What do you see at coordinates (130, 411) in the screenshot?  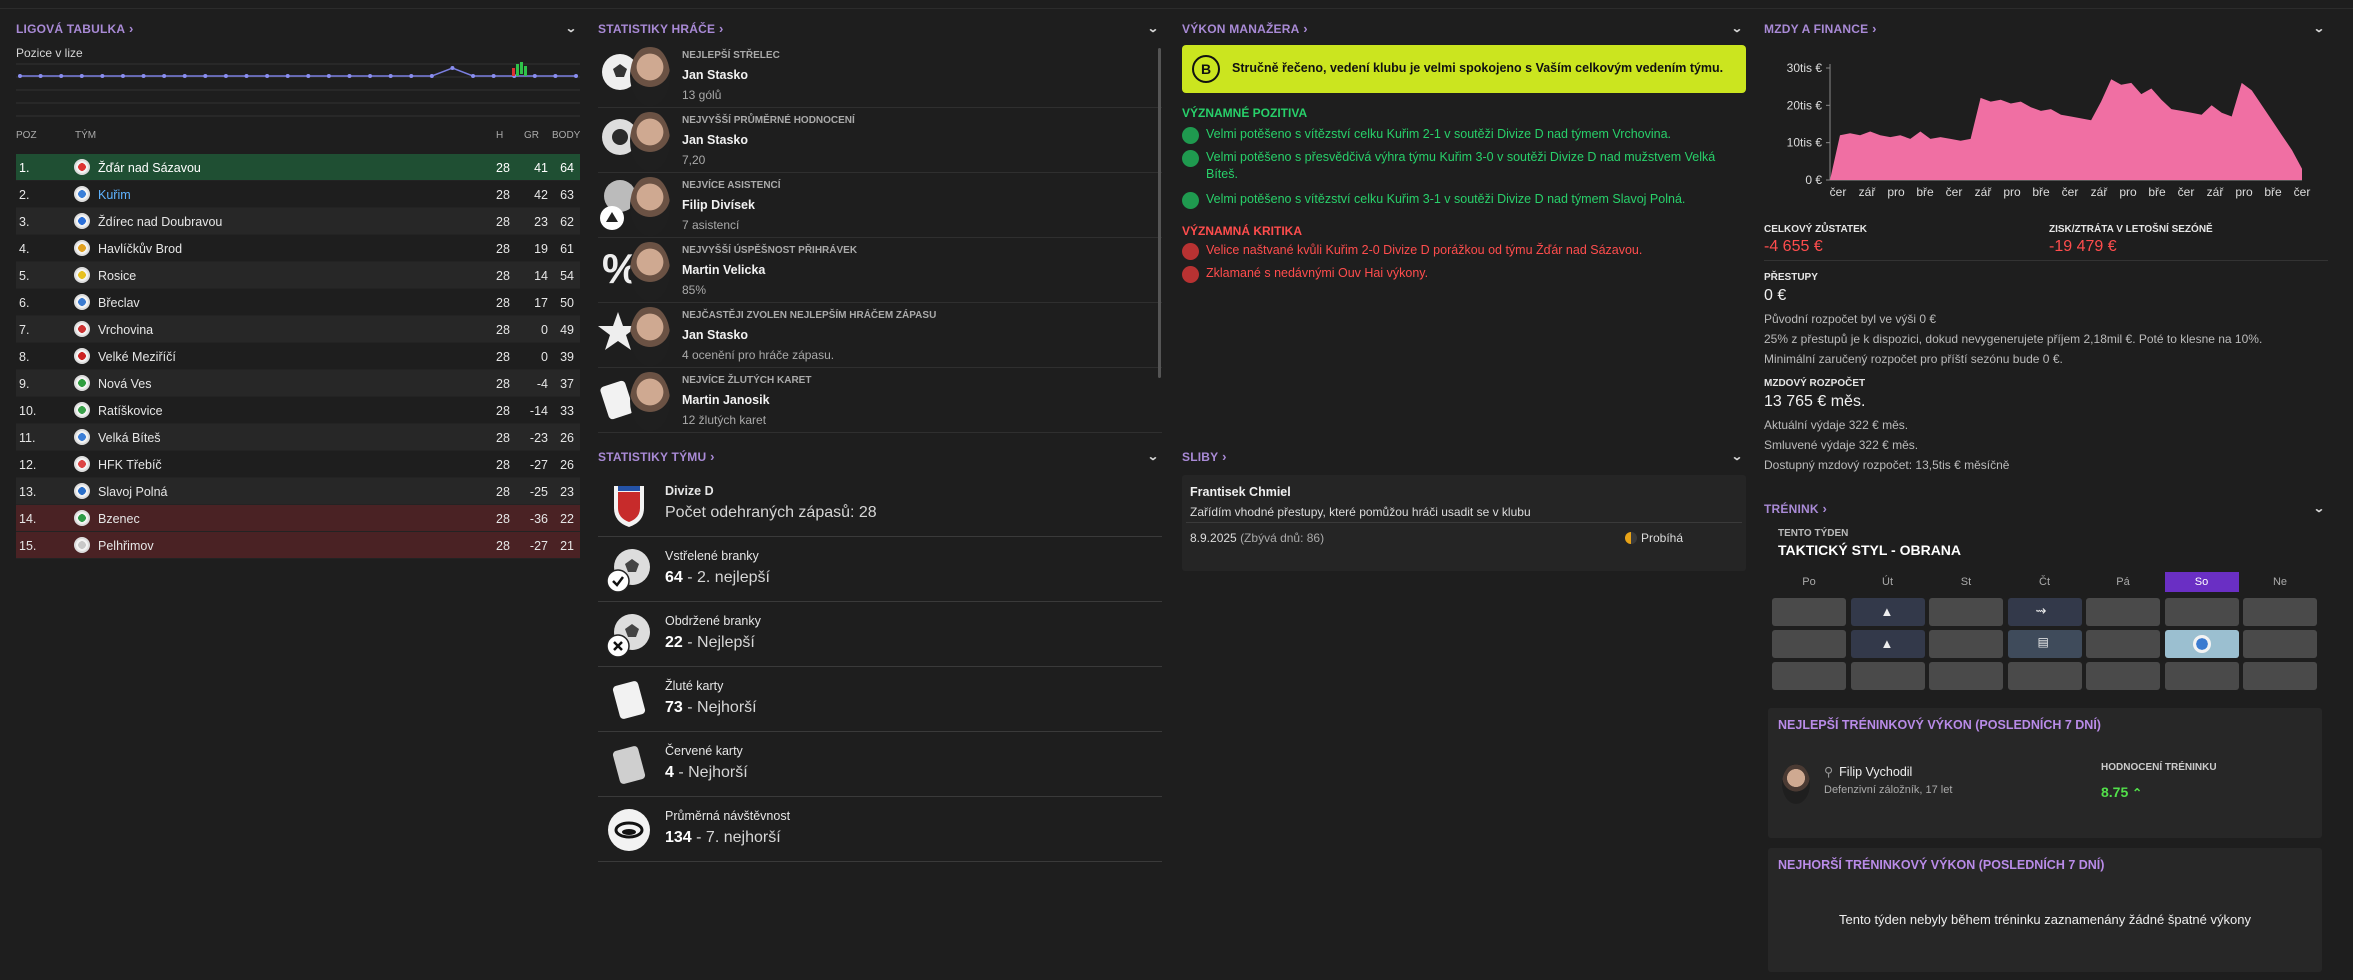 I see `row-team: Ratíškovice` at bounding box center [130, 411].